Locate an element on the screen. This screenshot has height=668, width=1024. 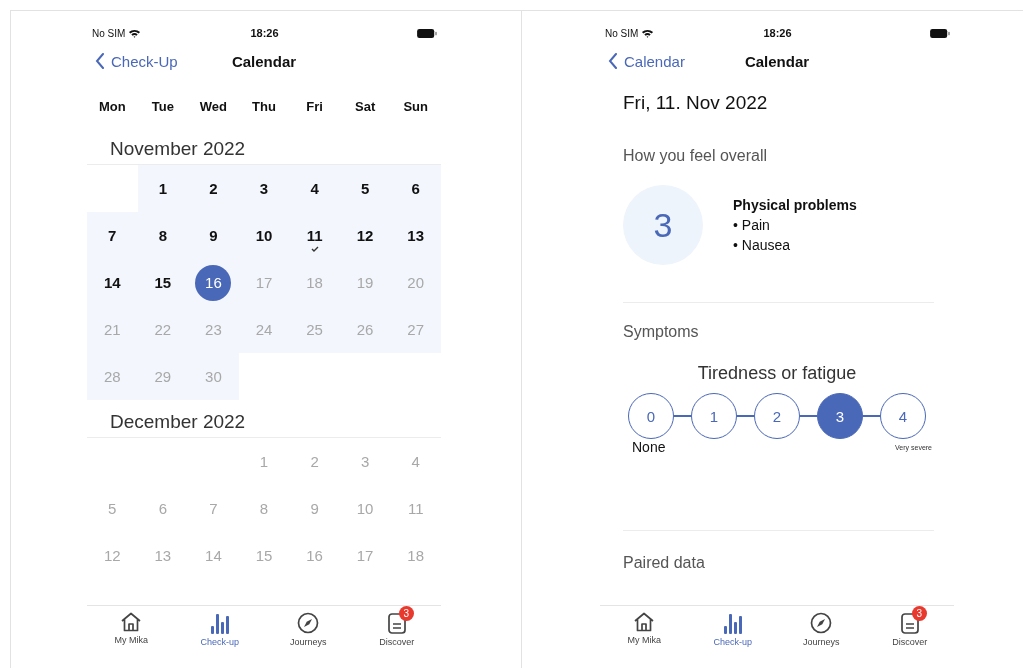
day-number: 6 is located at coordinates (162, 509).